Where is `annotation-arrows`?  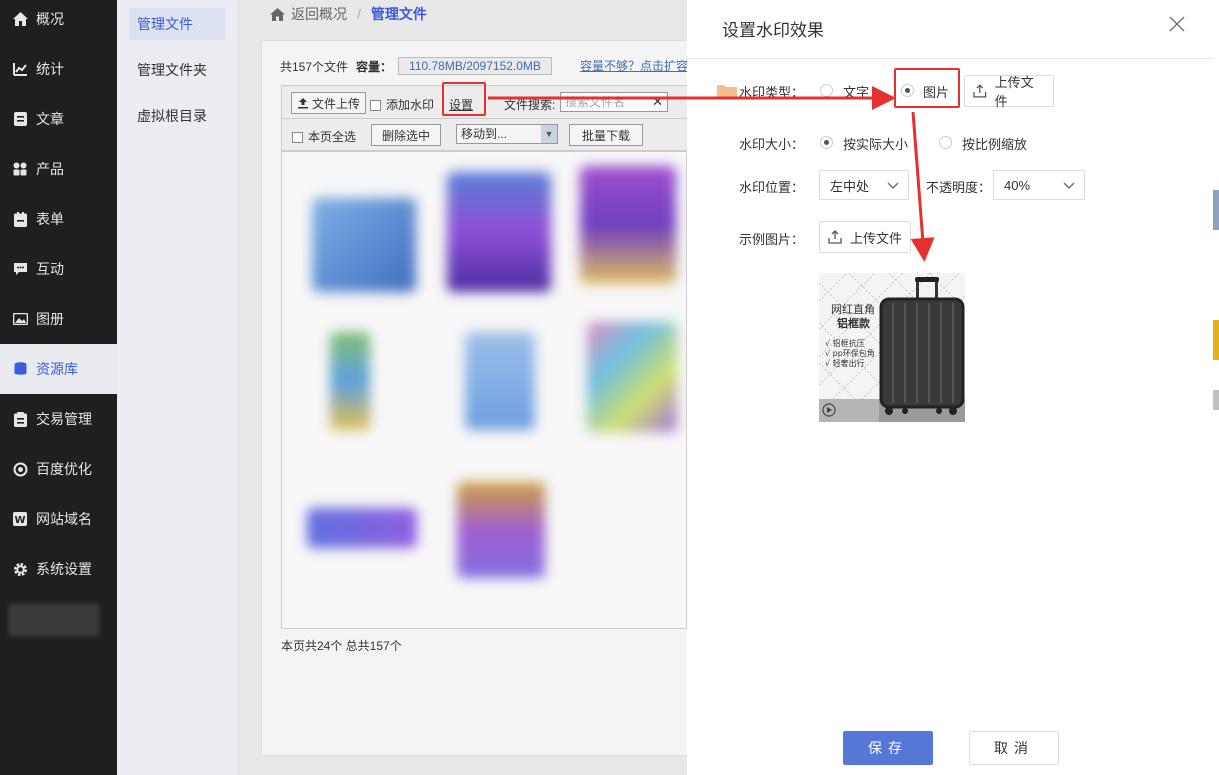
annotation-arrows is located at coordinates (711, 174).